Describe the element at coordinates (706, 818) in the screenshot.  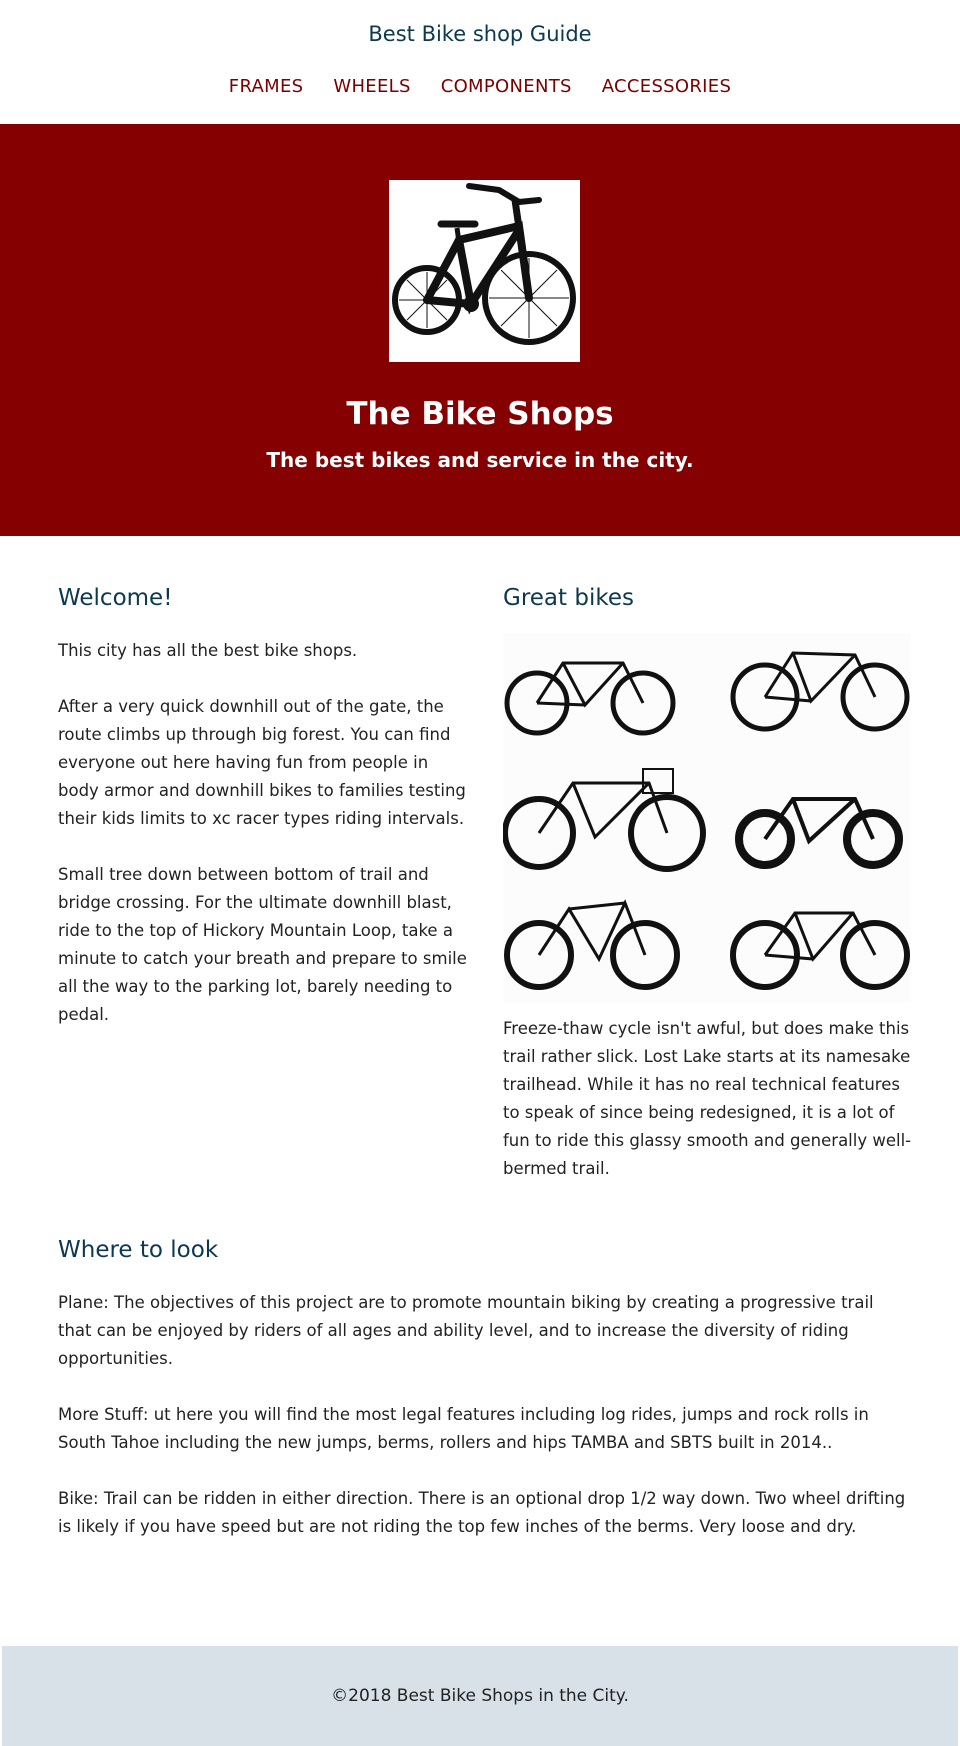
I see `bicycles-grid-icon` at that location.